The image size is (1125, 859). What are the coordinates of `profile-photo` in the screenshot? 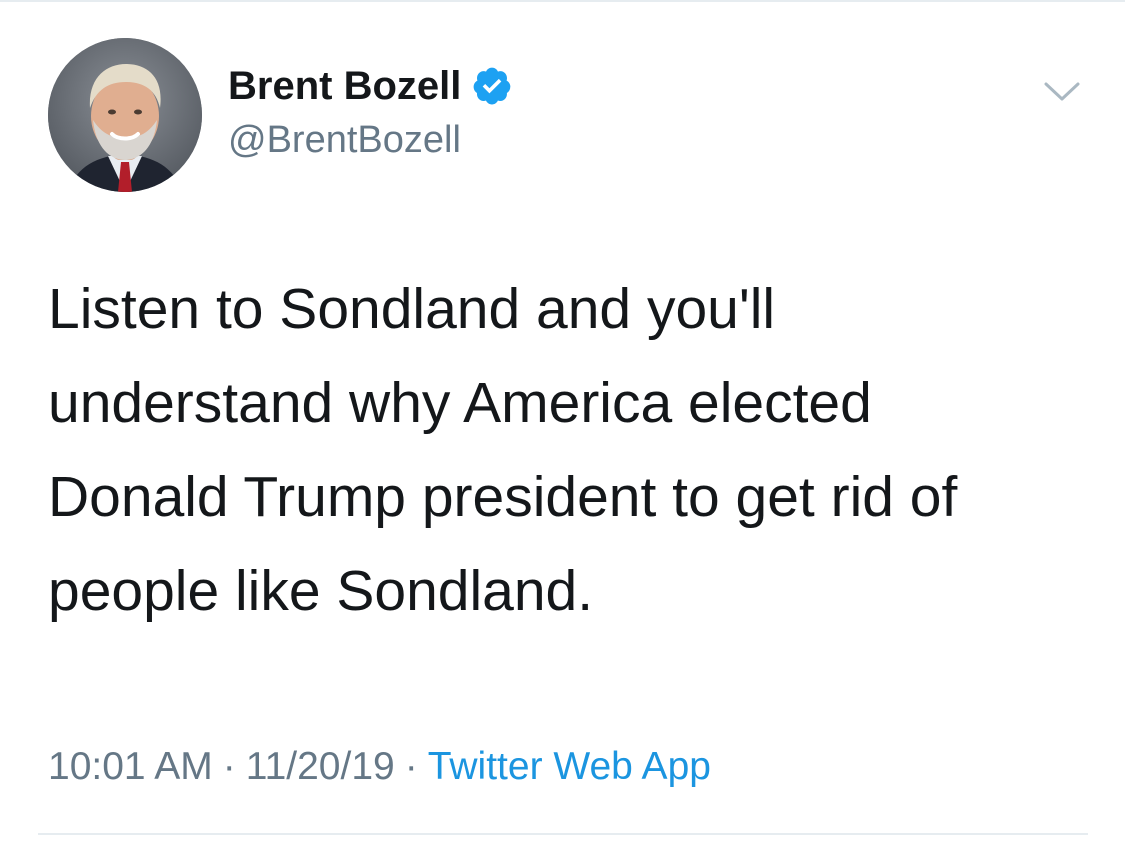 It's located at (125, 115).